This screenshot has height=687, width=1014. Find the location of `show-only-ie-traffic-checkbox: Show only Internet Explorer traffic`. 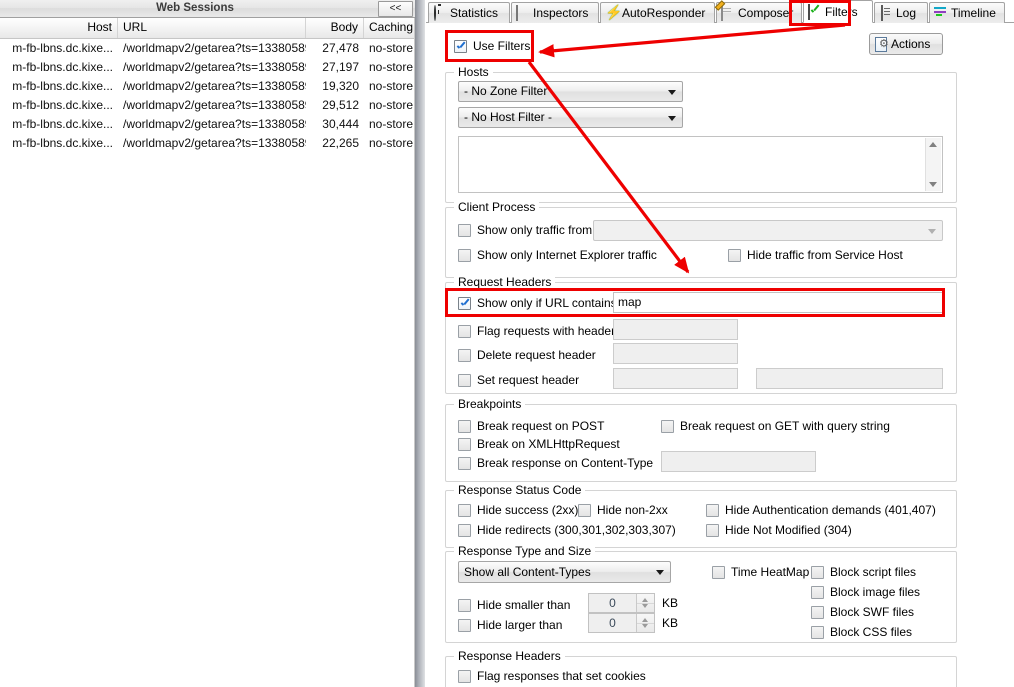

show-only-ie-traffic-checkbox: Show only Internet Explorer traffic is located at coordinates (557, 255).